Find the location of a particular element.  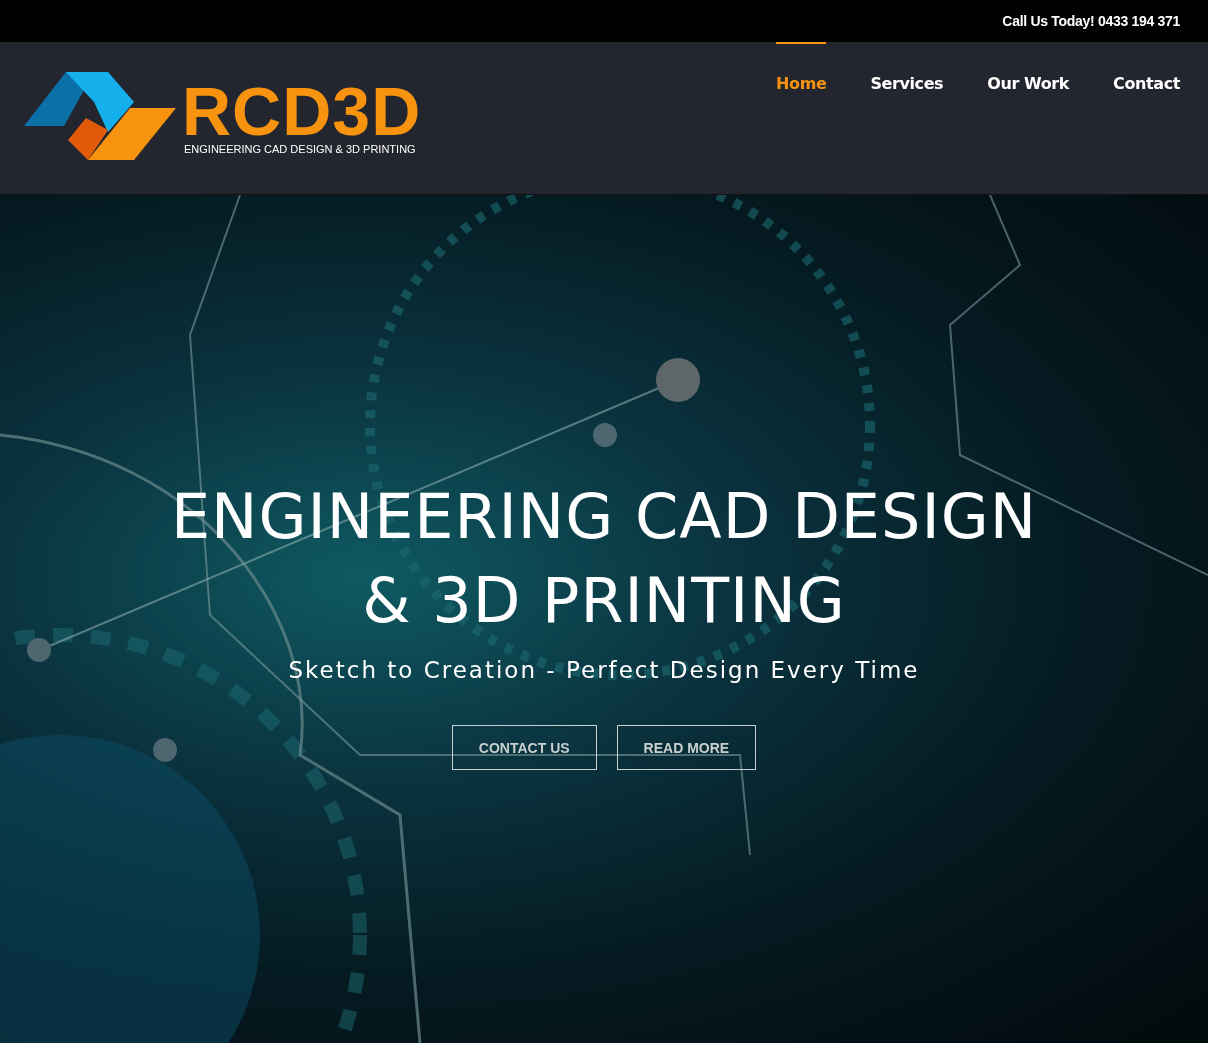

nav-link: Contact is located at coordinates (1146, 72).